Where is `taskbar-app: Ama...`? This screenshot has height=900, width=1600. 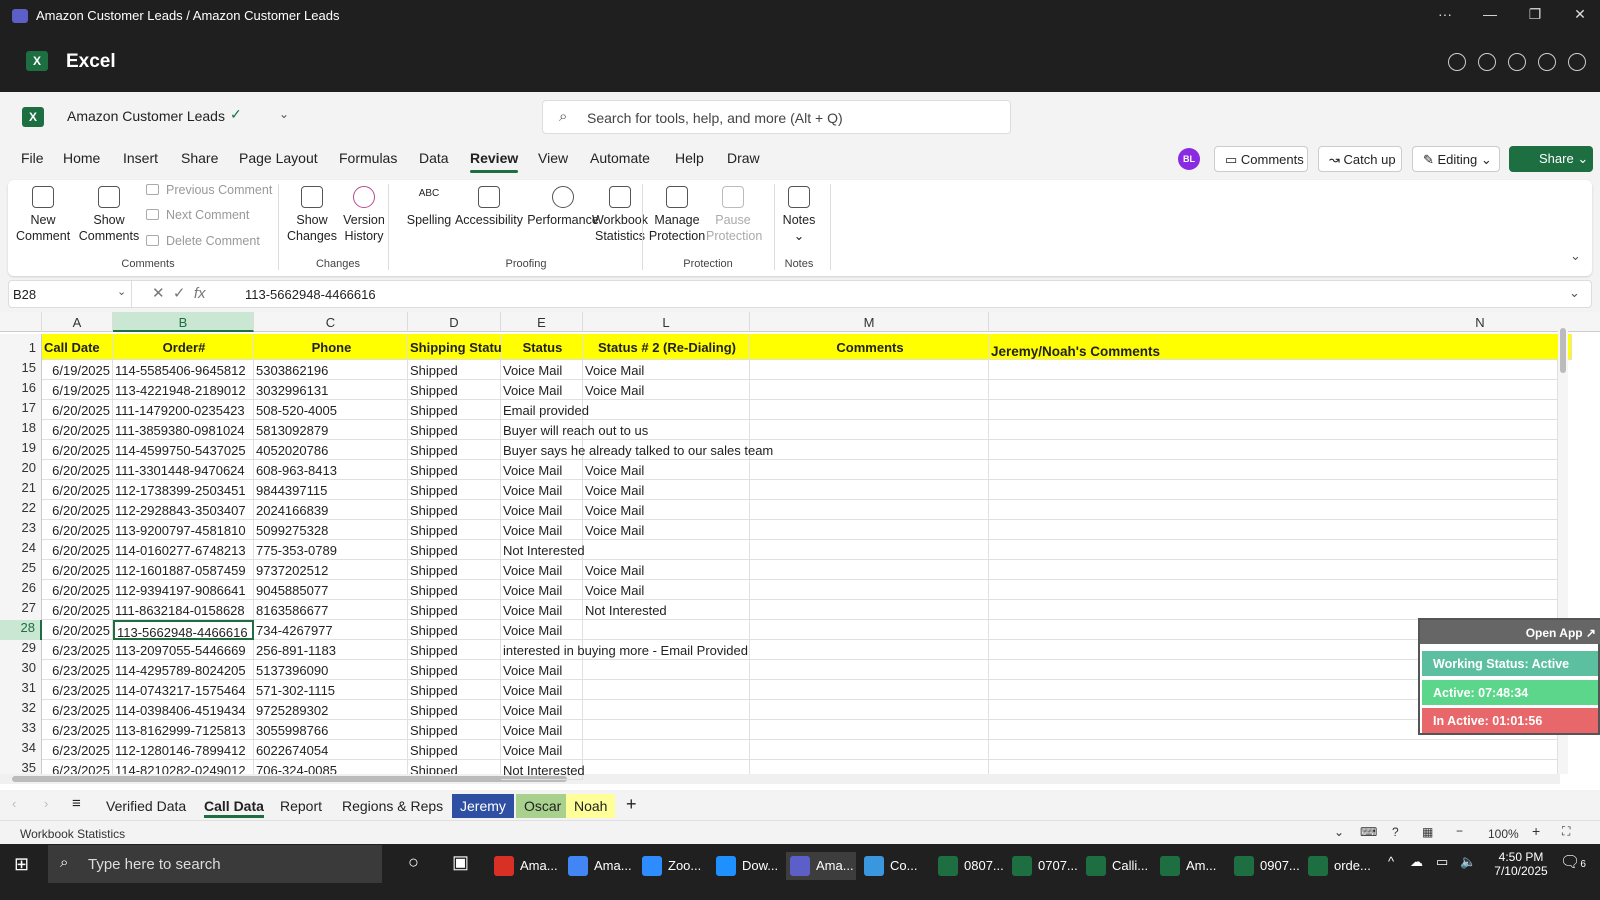 taskbar-app: Ama... is located at coordinates (525, 866).